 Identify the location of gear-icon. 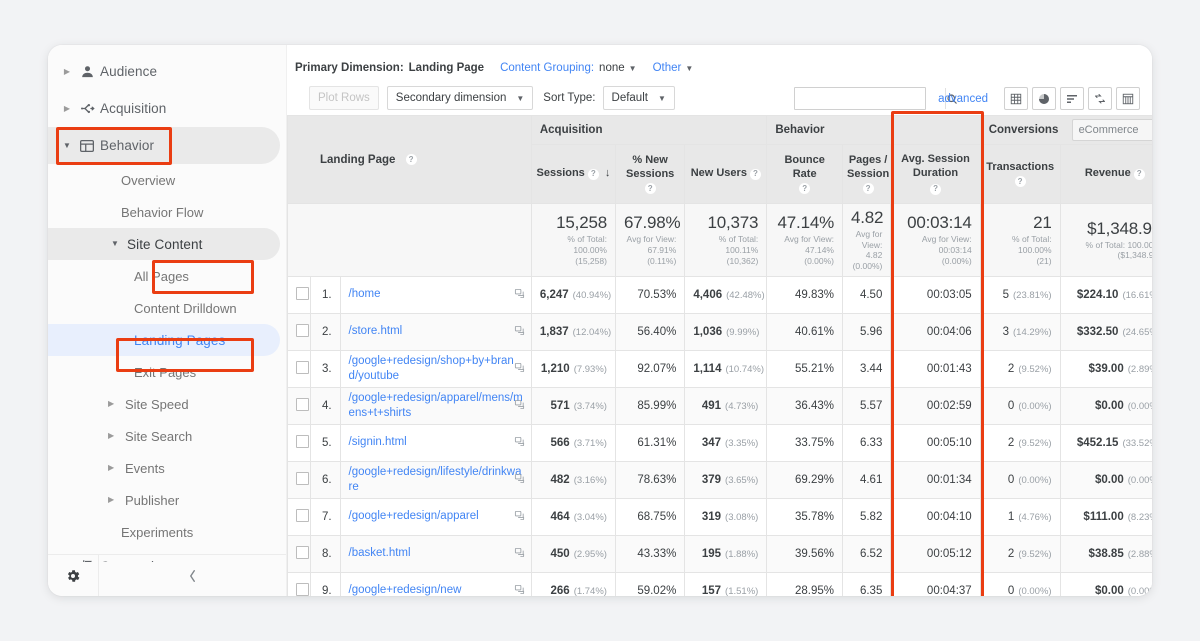
(73, 576).